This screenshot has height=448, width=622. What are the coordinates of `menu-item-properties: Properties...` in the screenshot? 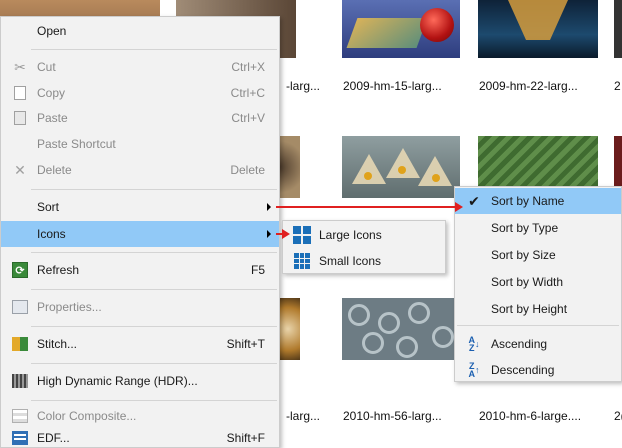 It's located at (140, 307).